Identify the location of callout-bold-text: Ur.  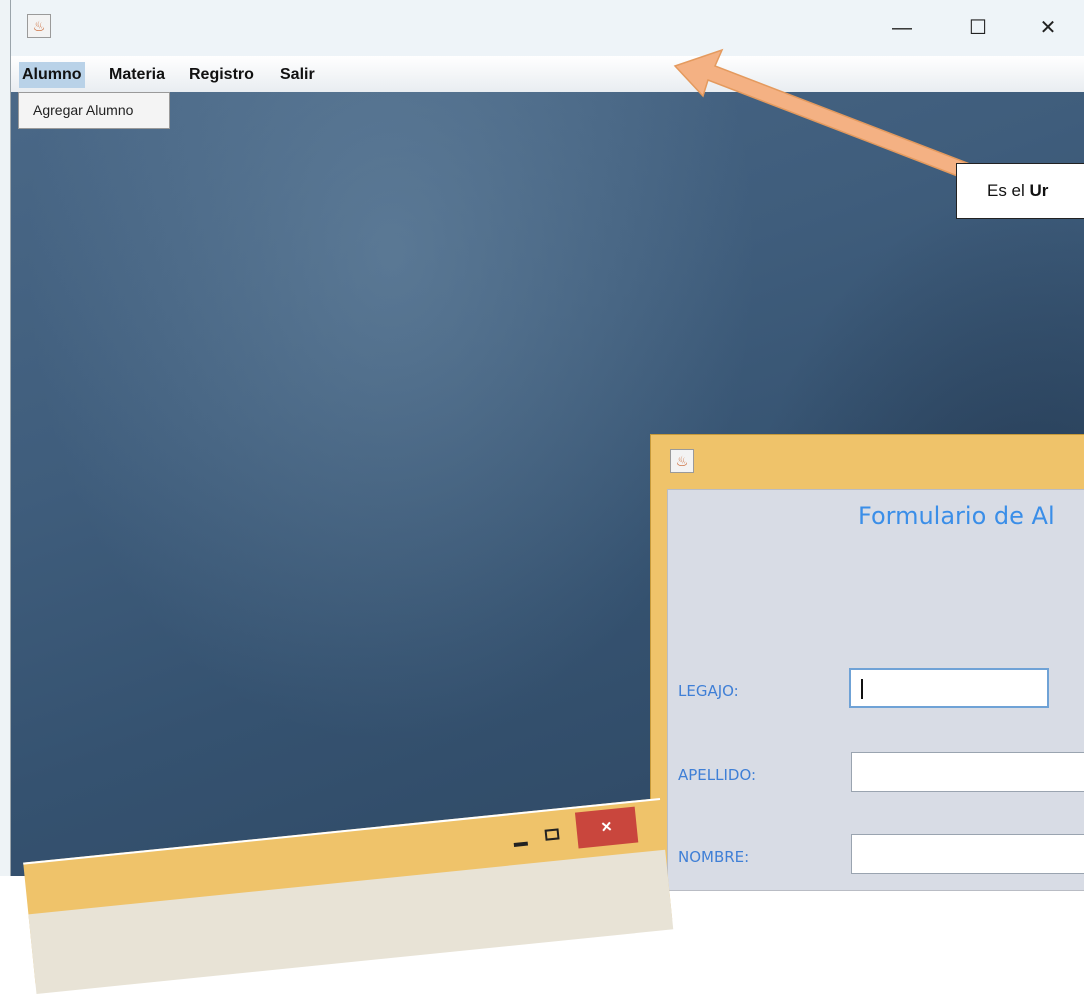
(1039, 190).